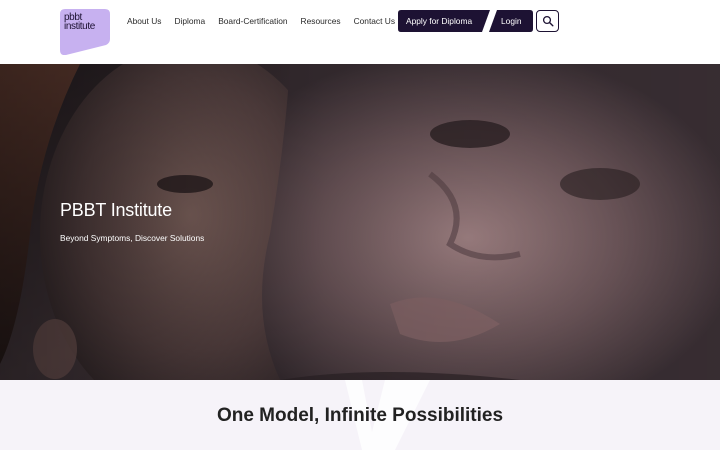 Image resolution: width=720 pixels, height=450 pixels. Describe the element at coordinates (439, 21) in the screenshot. I see `apply-button-label: Apply for Diploma` at that location.